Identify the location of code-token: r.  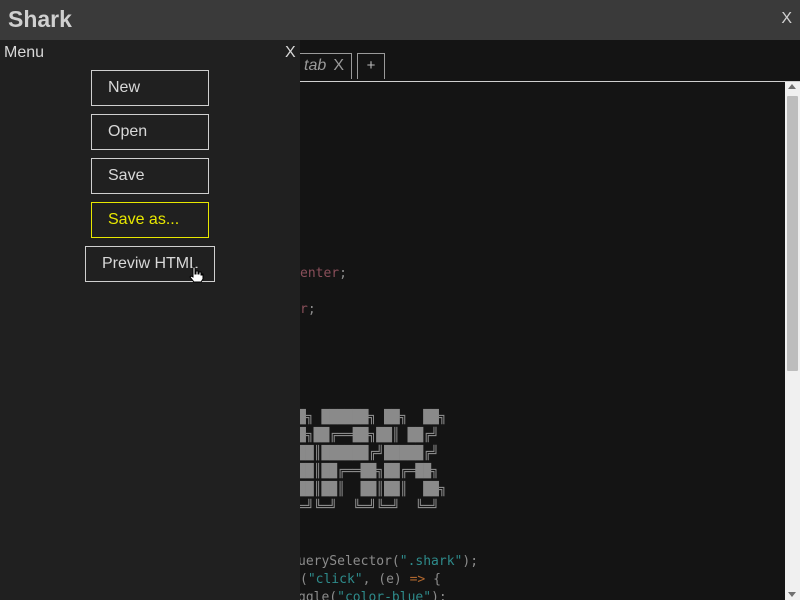
(304, 309).